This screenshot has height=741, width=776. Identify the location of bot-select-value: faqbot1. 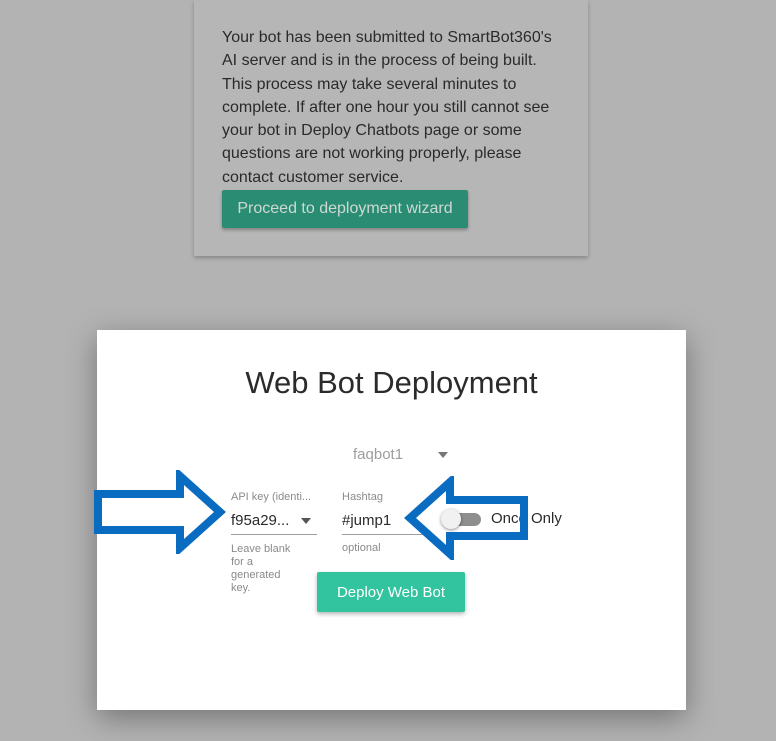
(378, 454).